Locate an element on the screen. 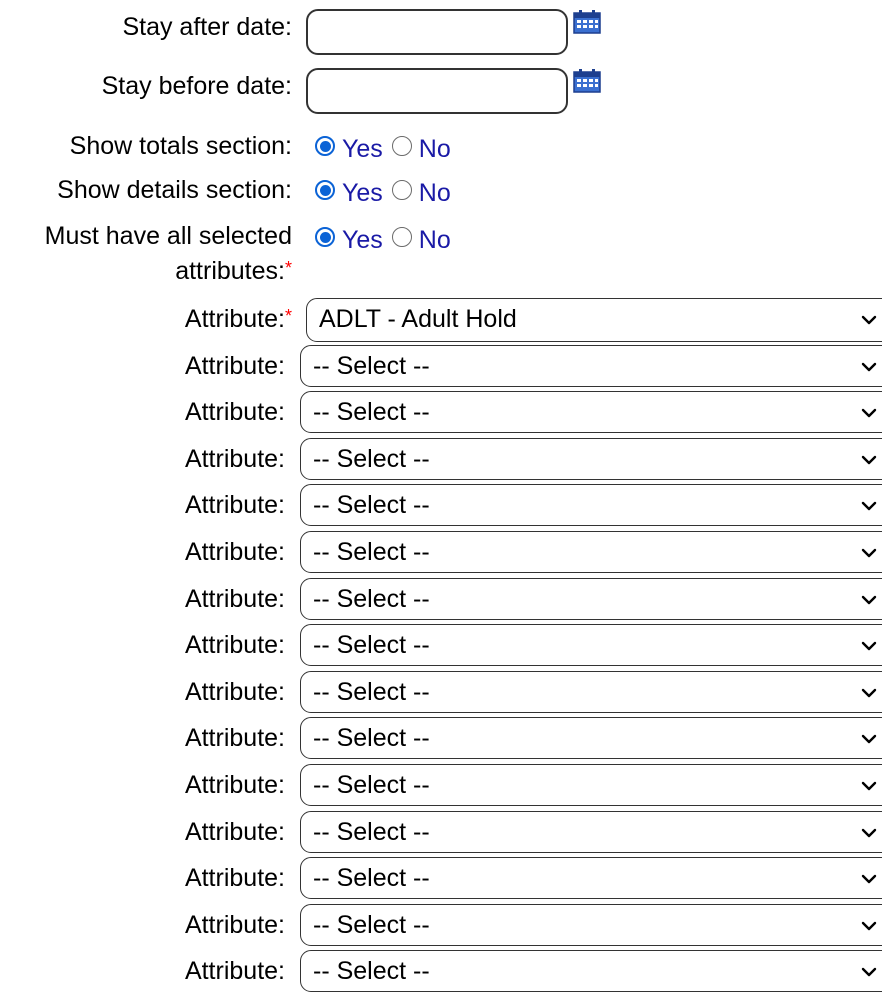  stay-before-date-label: Stay before date: is located at coordinates (196, 86).